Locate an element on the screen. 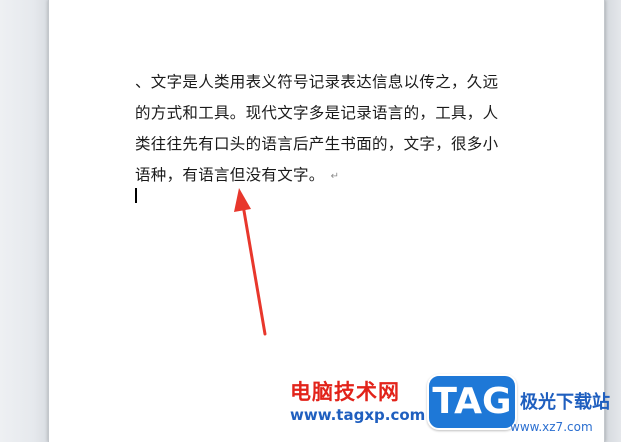 This screenshot has width=621, height=442. arrow-head is located at coordinates (242, 200).